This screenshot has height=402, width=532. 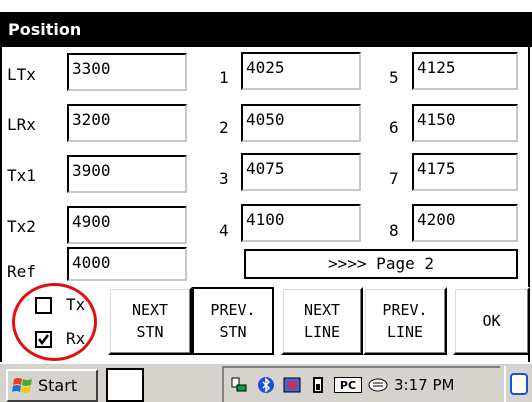 I want to click on prev-stn-line1: PREV., so click(x=233, y=310).